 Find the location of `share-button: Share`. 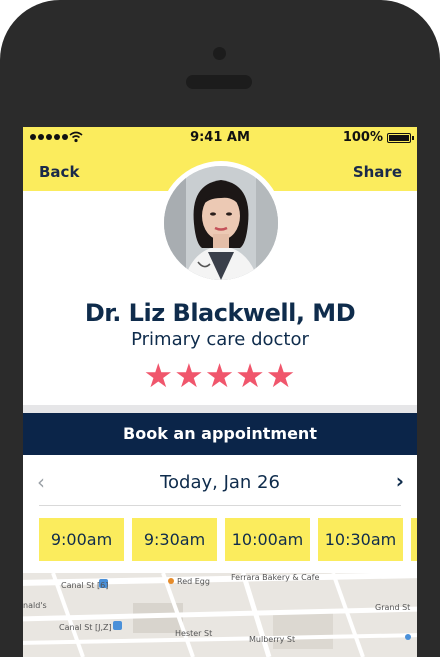

share-button: Share is located at coordinates (377, 172).